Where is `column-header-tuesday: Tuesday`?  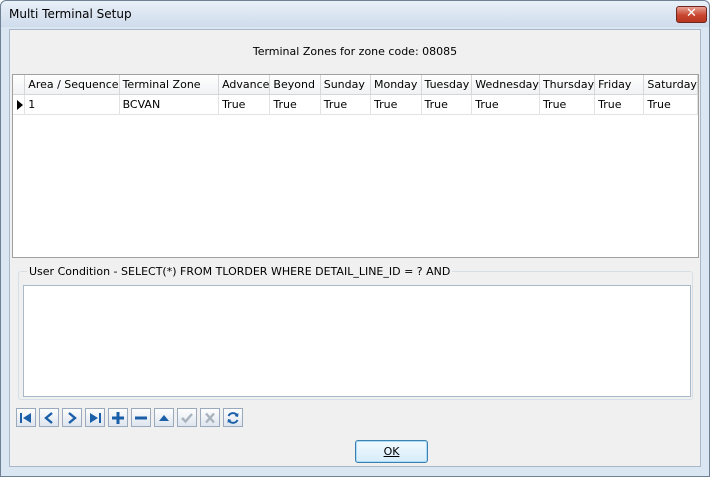 column-header-tuesday: Tuesday is located at coordinates (447, 85).